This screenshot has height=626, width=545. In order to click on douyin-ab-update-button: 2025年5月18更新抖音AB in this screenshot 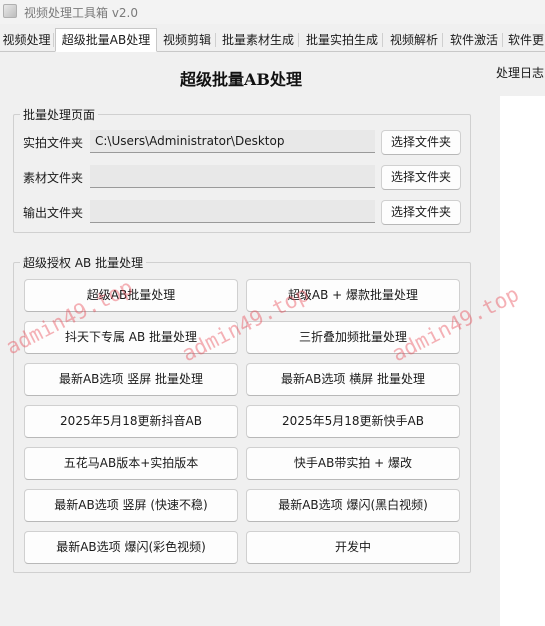, I will do `click(131, 421)`.